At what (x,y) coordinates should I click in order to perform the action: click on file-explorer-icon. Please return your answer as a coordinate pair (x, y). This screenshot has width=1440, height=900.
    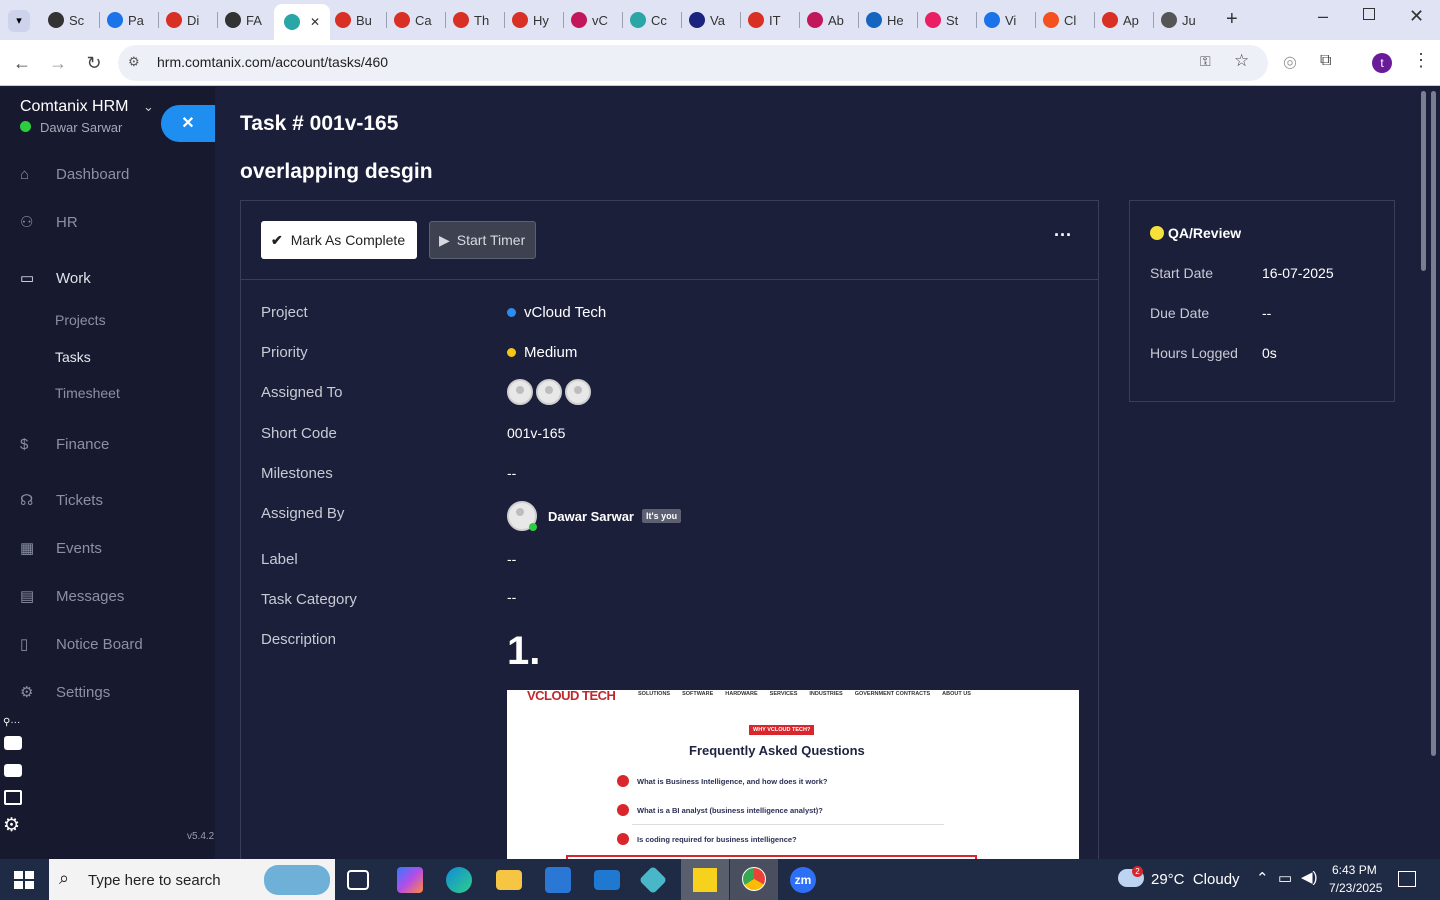
    Looking at the image, I should click on (509, 880).